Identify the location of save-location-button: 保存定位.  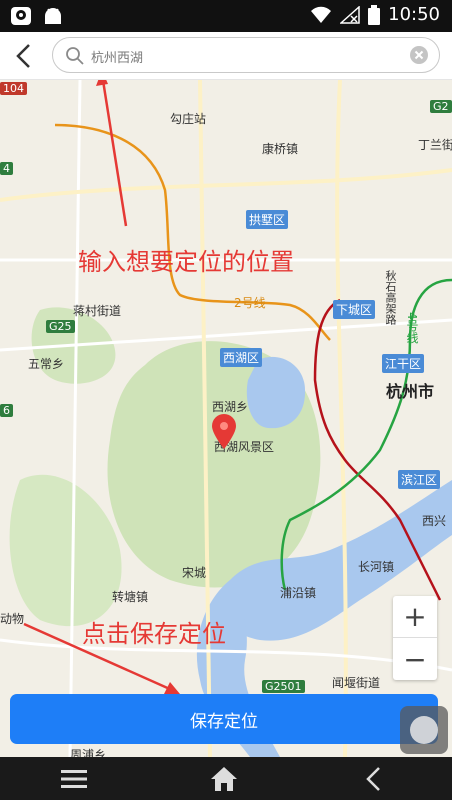
(224, 719).